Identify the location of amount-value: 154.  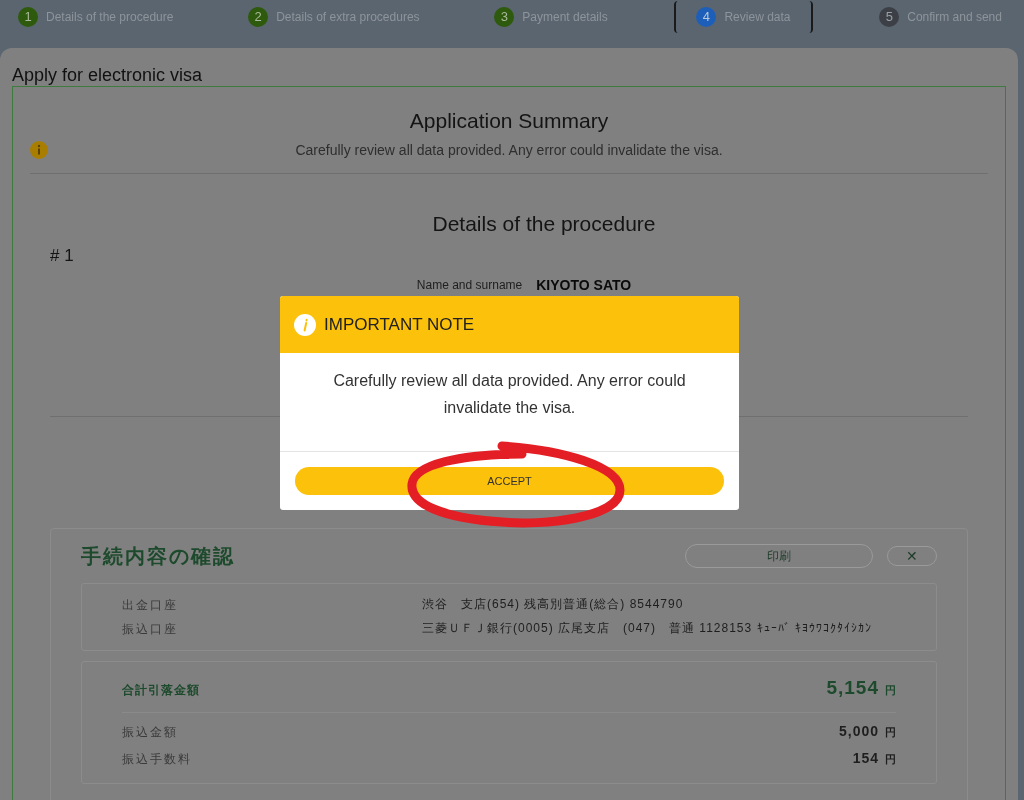
(865, 758).